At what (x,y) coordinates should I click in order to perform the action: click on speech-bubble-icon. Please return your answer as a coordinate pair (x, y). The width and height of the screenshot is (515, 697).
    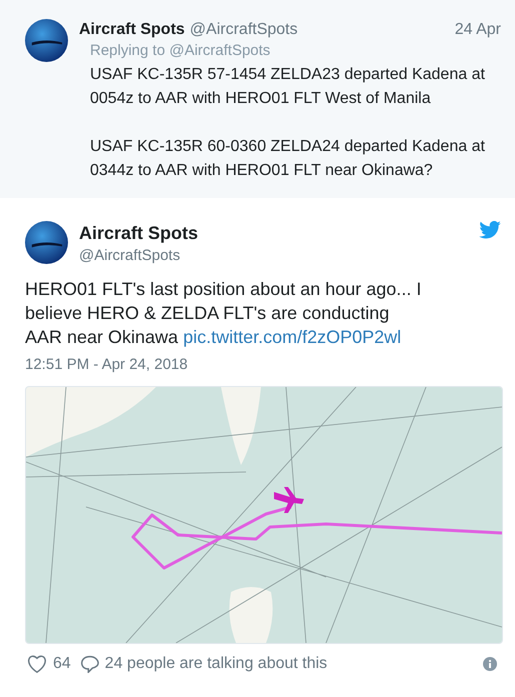
    Looking at the image, I should click on (89, 664).